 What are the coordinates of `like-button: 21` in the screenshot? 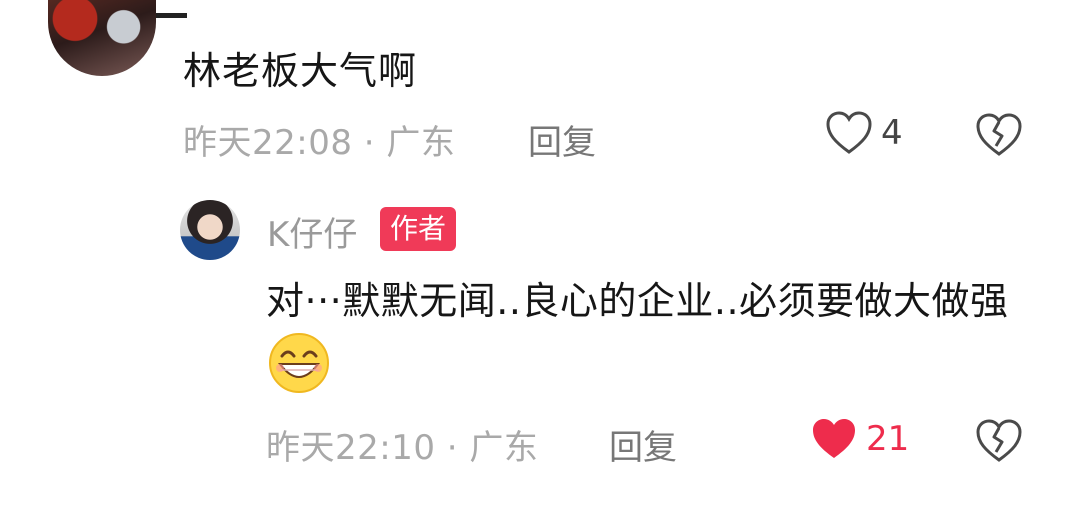 It's located at (859, 439).